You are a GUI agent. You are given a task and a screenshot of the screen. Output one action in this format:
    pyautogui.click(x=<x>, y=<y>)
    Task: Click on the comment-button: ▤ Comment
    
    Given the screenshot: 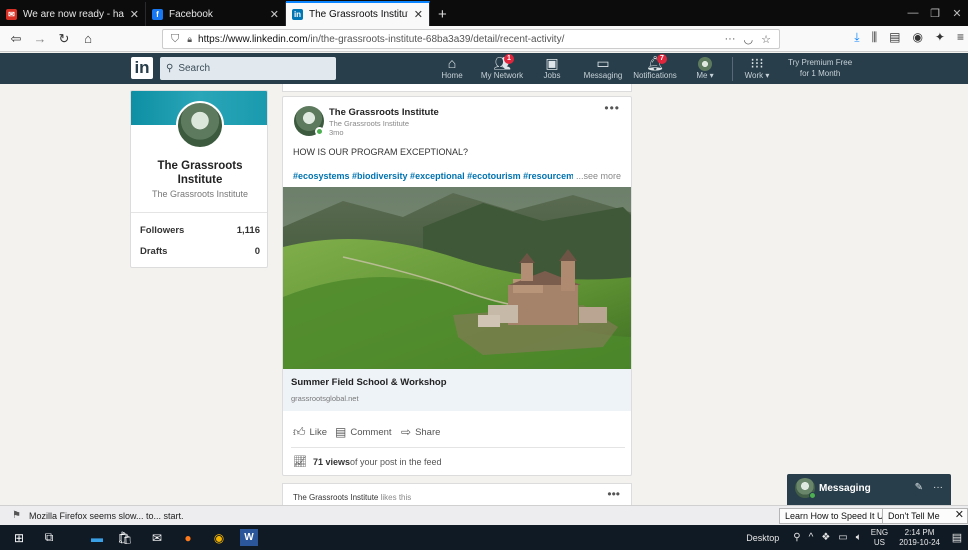 What is the action you would take?
    pyautogui.click(x=363, y=432)
    